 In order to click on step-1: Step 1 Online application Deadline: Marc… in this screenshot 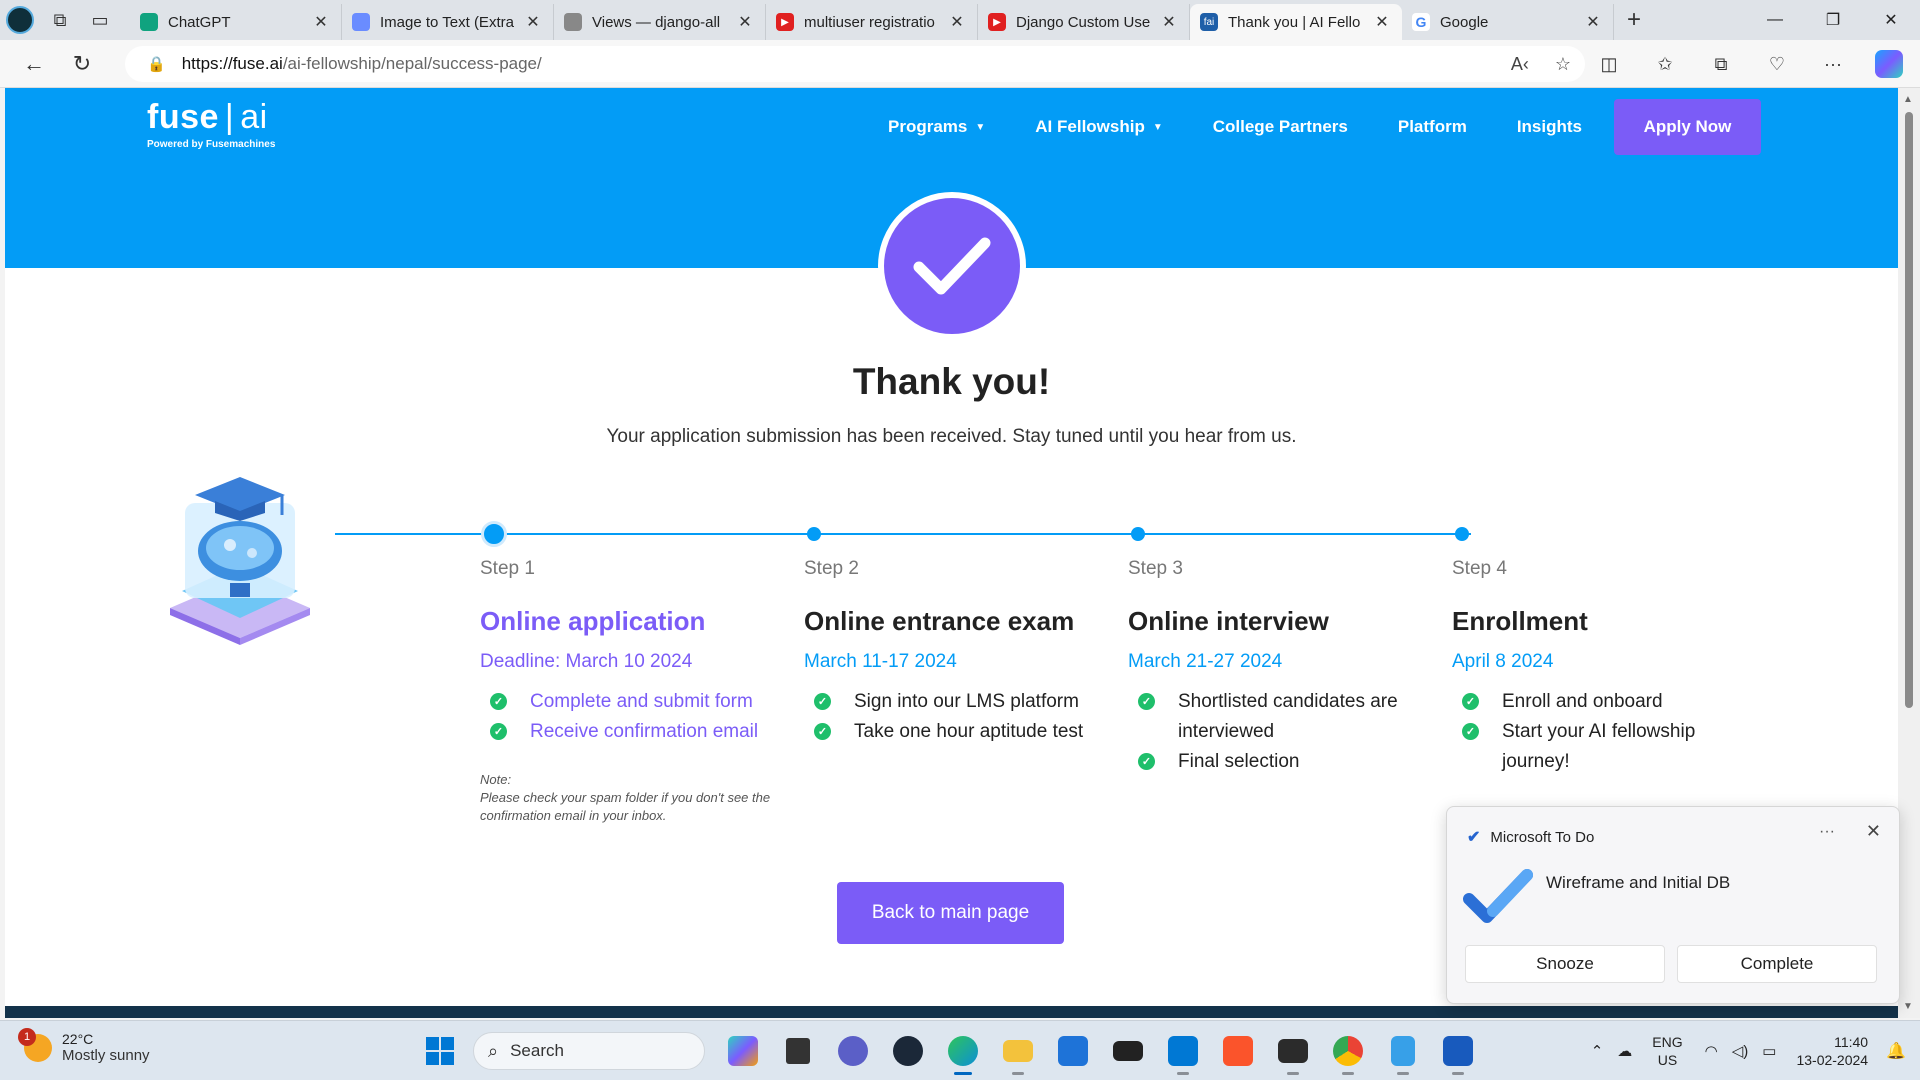, I will do `click(632, 691)`.